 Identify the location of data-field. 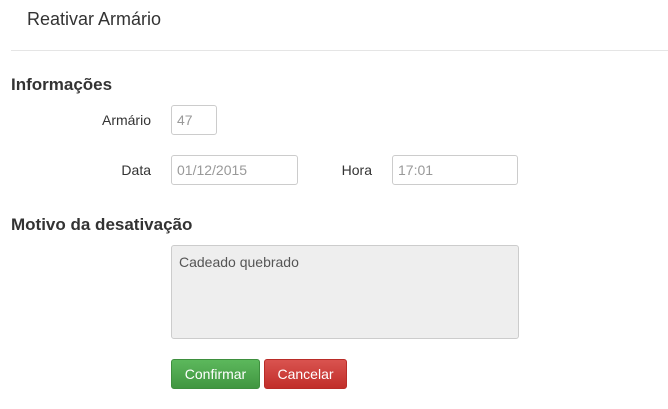
(234, 170).